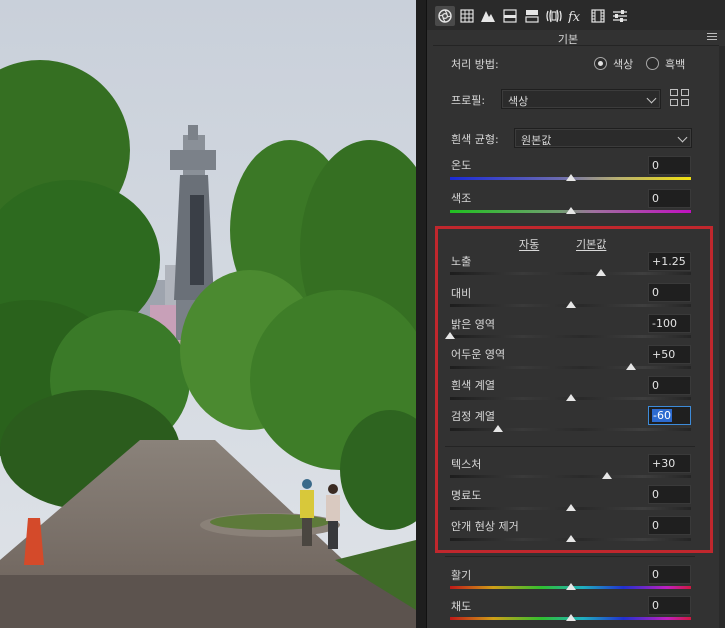  Describe the element at coordinates (669, 525) in the screenshot. I see `dehaze-value: 0` at that location.